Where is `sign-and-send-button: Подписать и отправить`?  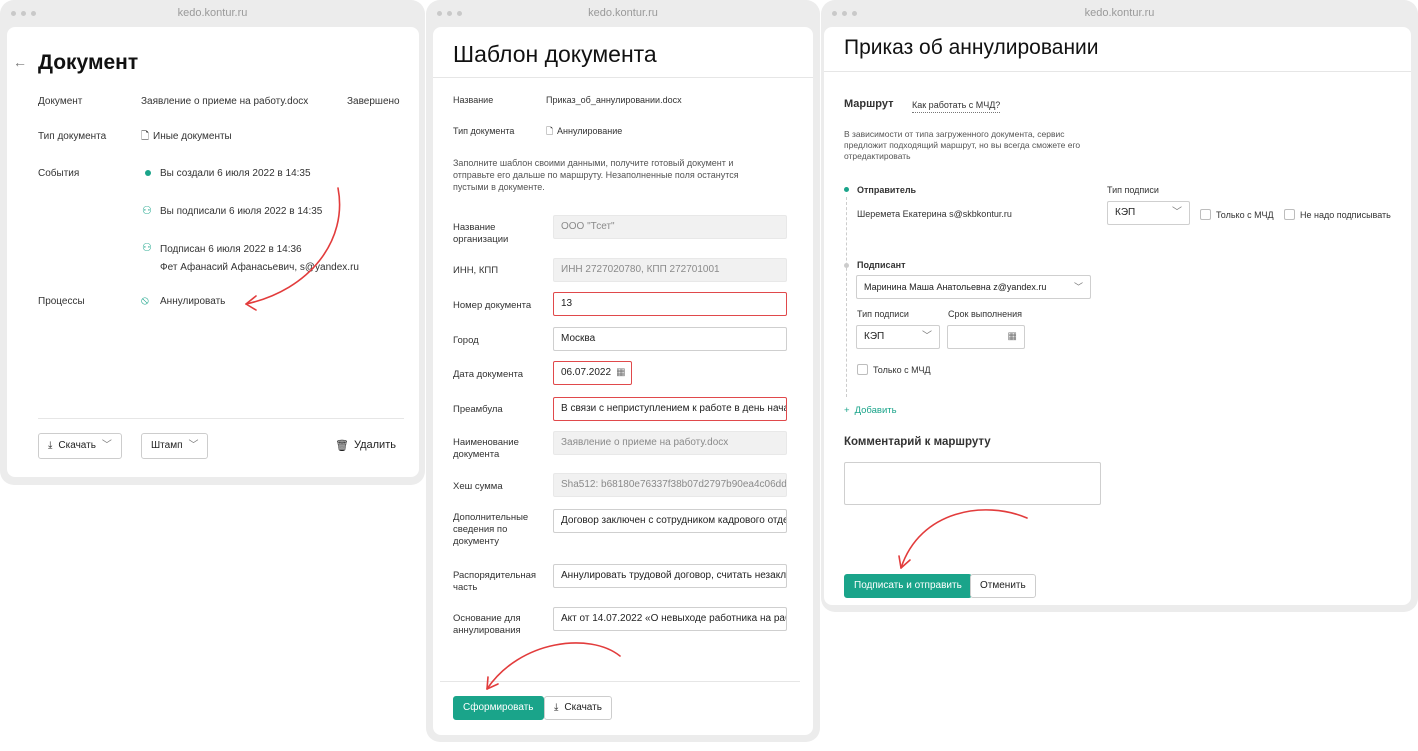
sign-and-send-button: Подписать и отправить is located at coordinates (908, 586).